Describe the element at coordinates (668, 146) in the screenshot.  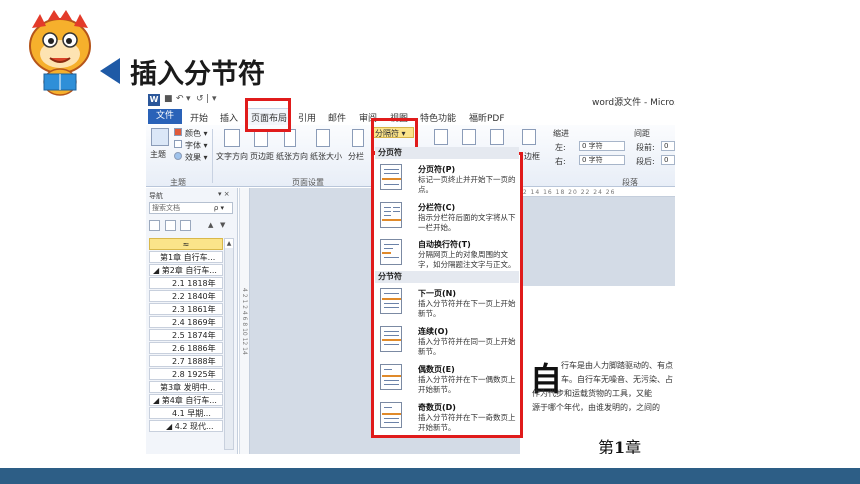
I see `spacing-before-input: 0` at that location.